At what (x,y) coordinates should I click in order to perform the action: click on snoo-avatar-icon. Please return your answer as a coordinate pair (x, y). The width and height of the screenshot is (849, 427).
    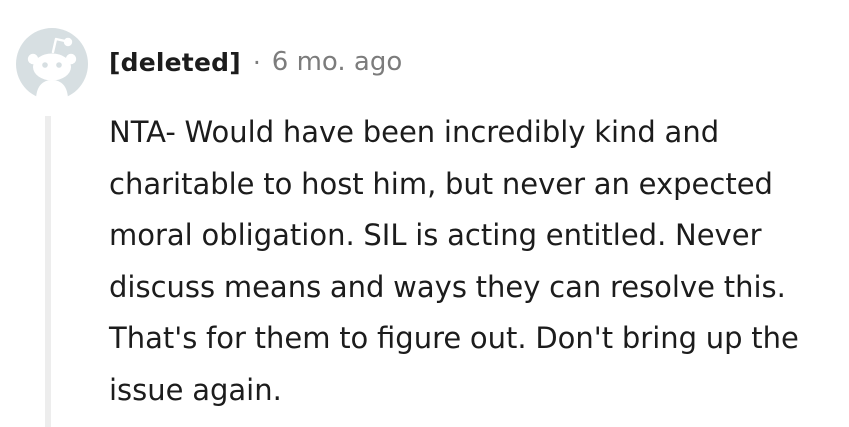
    Looking at the image, I should click on (52, 64).